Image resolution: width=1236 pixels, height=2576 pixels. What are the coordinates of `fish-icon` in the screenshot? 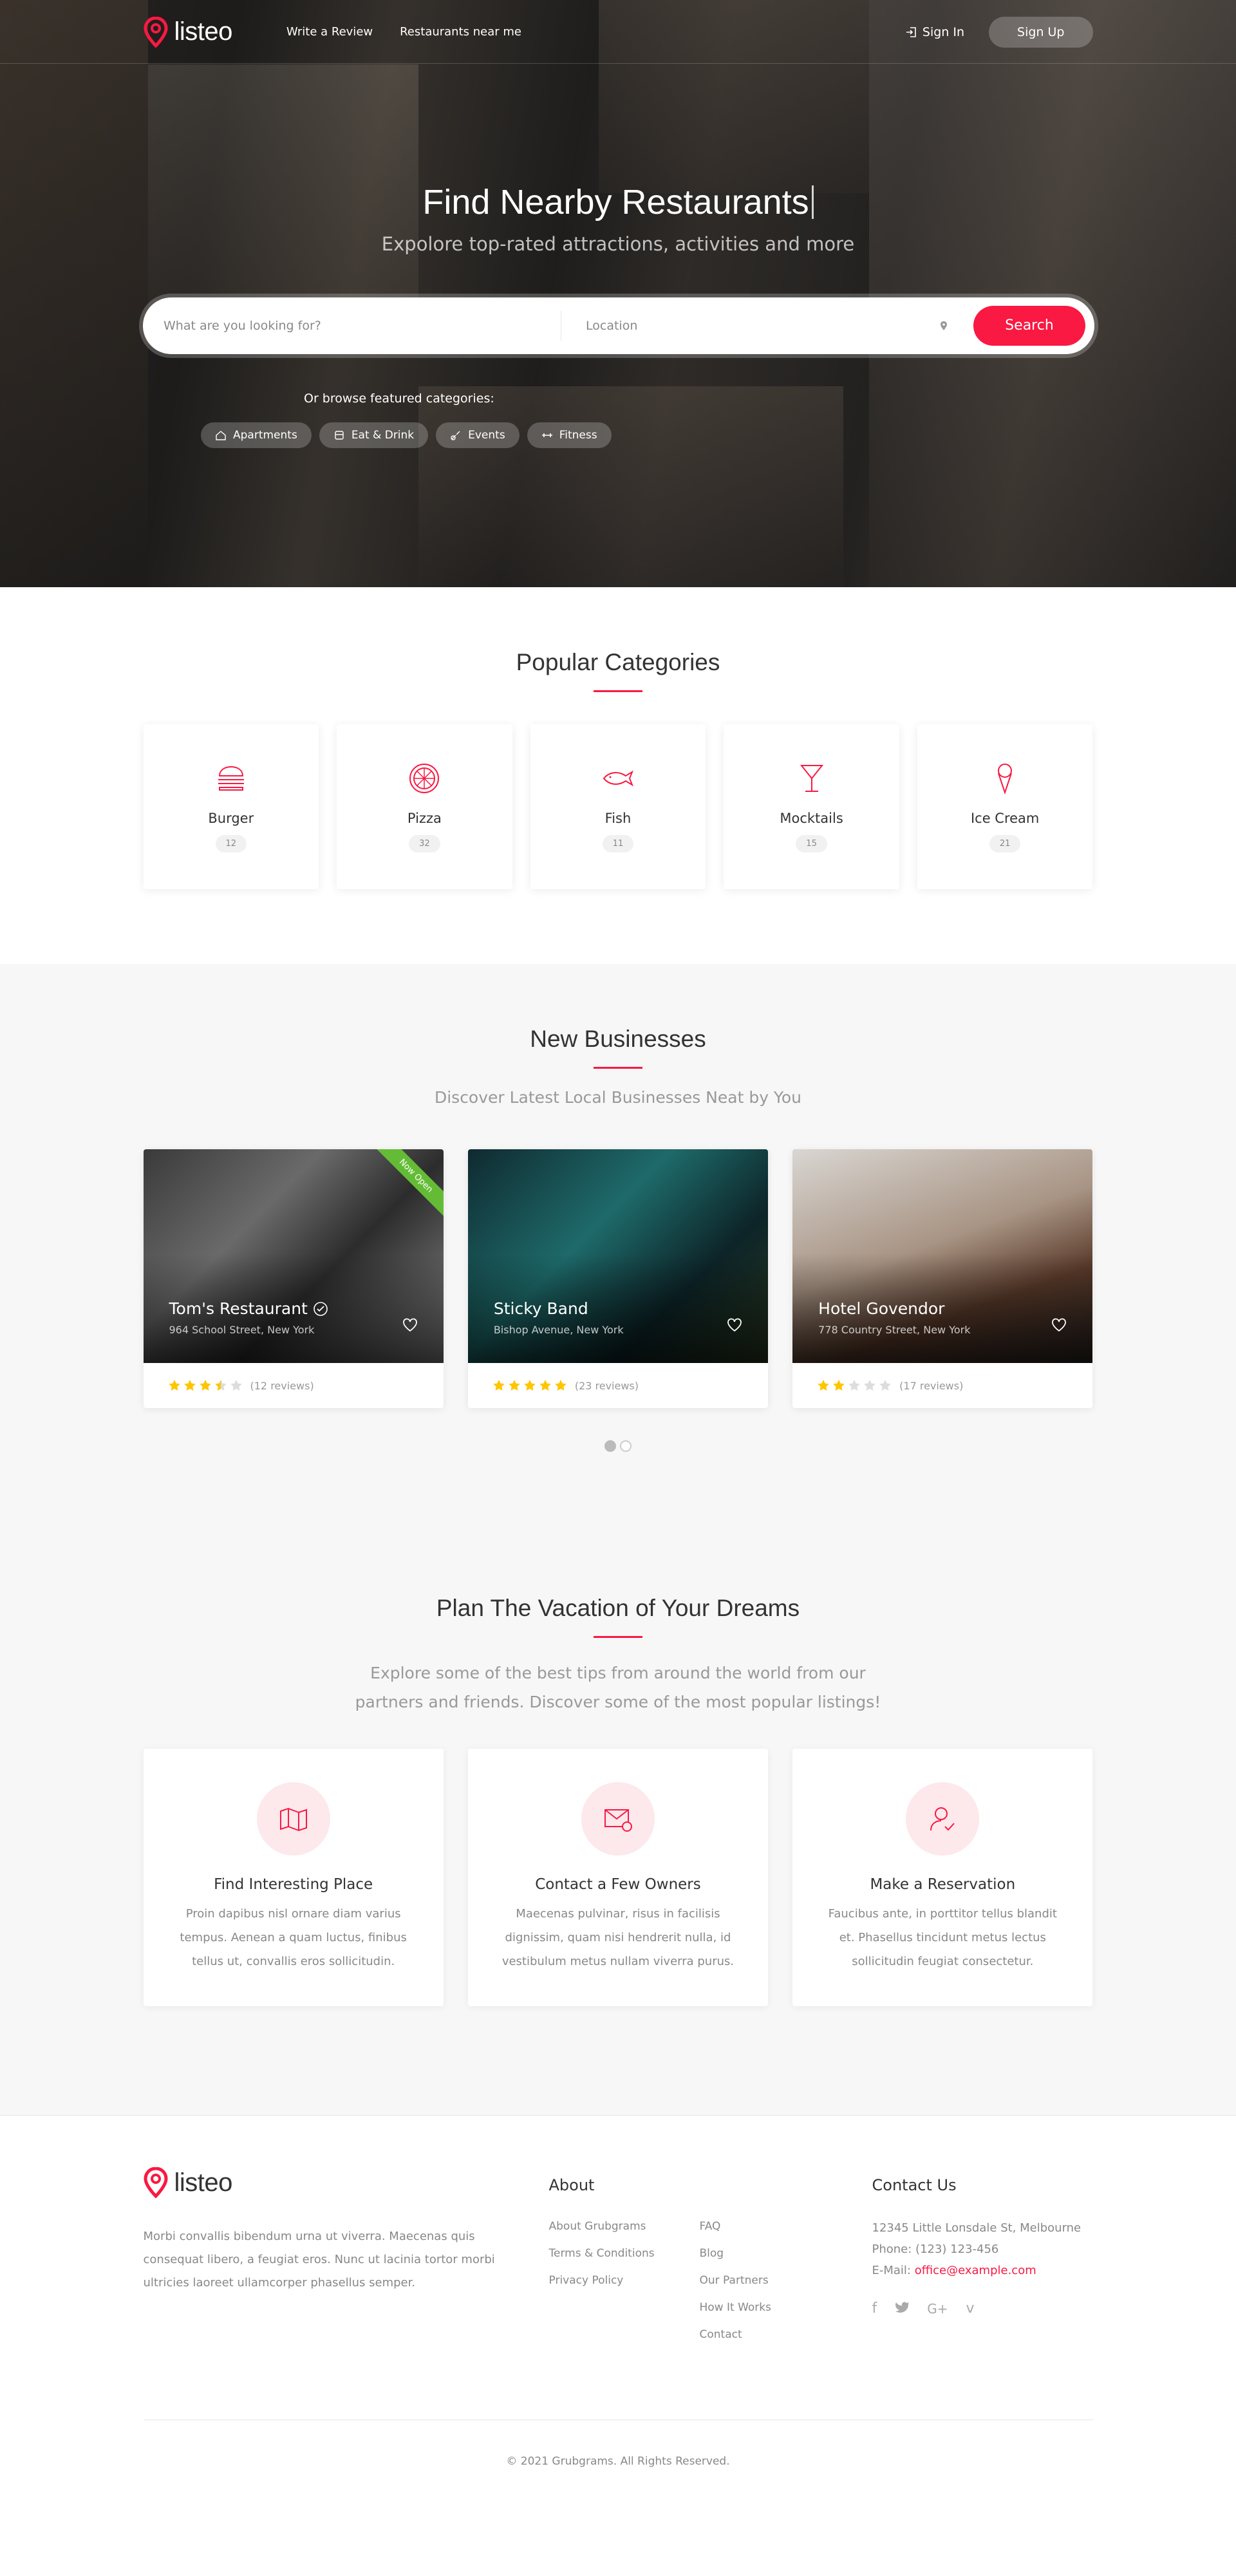 It's located at (618, 778).